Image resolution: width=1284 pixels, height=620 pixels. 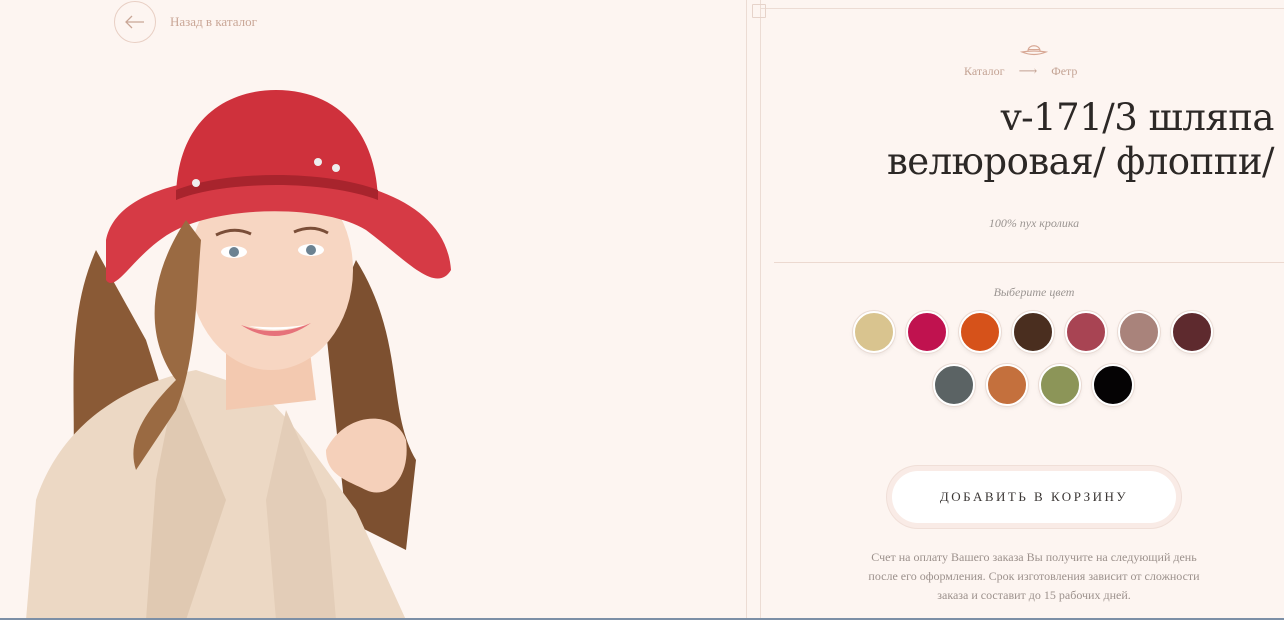 I want to click on section-divider, so click(x=1029, y=262).